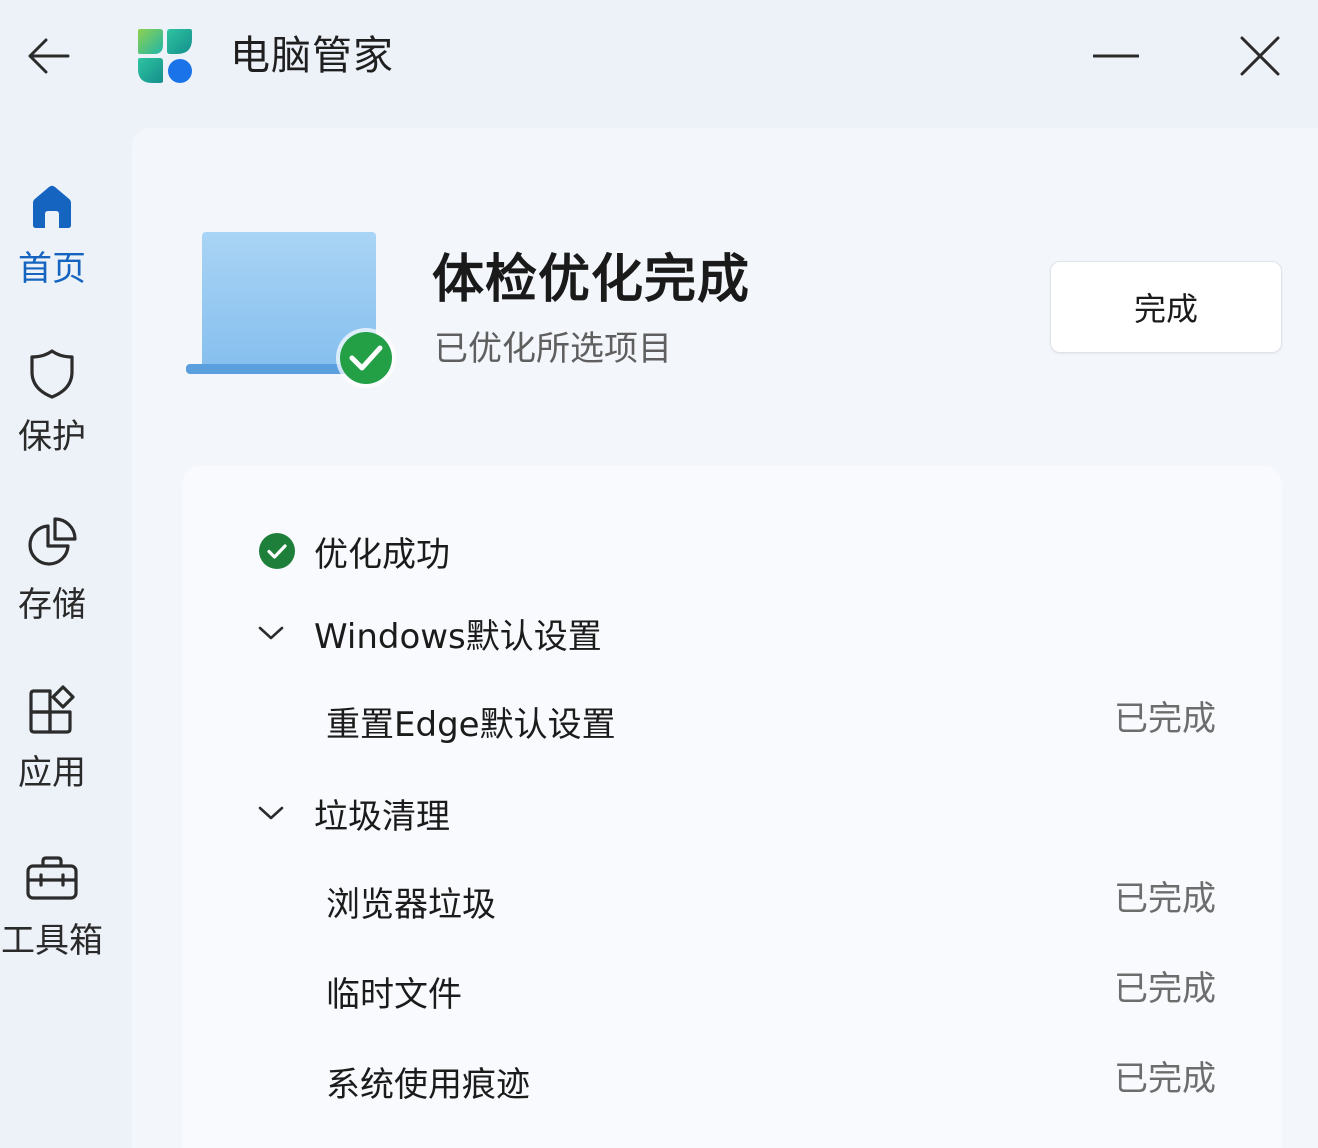  What do you see at coordinates (312, 56) in the screenshot?
I see `app-title: 电脑管家` at bounding box center [312, 56].